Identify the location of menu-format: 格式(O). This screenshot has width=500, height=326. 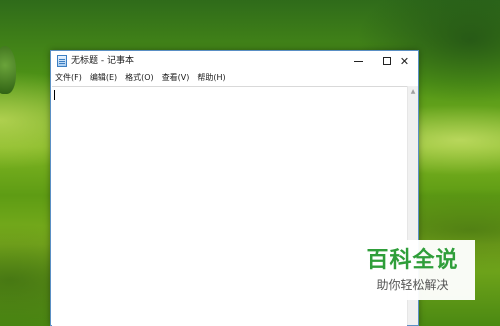
(139, 78).